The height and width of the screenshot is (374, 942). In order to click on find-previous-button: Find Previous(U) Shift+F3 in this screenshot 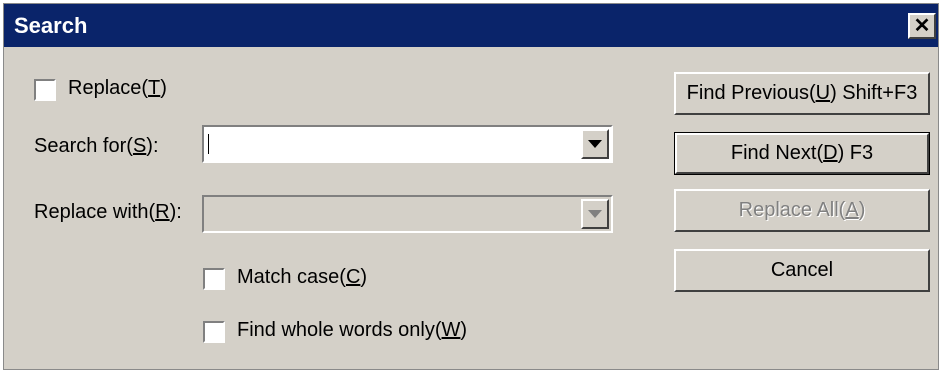, I will do `click(802, 93)`.